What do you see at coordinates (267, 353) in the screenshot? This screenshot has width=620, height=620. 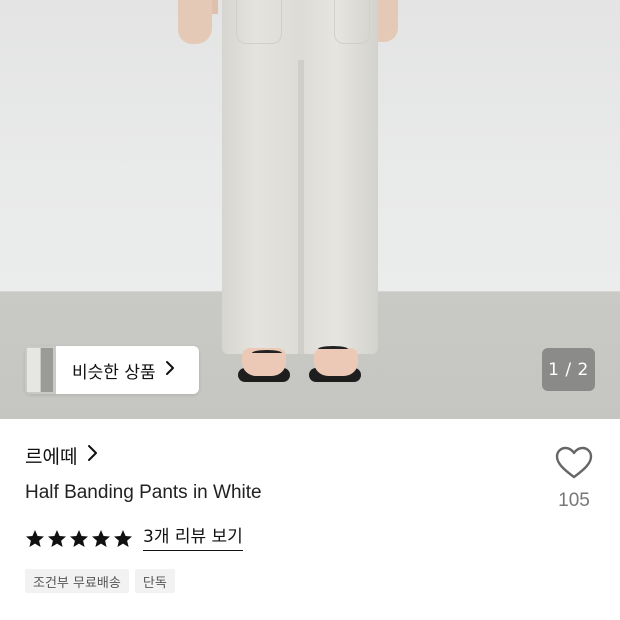 I see `image-sandal-strap-left` at bounding box center [267, 353].